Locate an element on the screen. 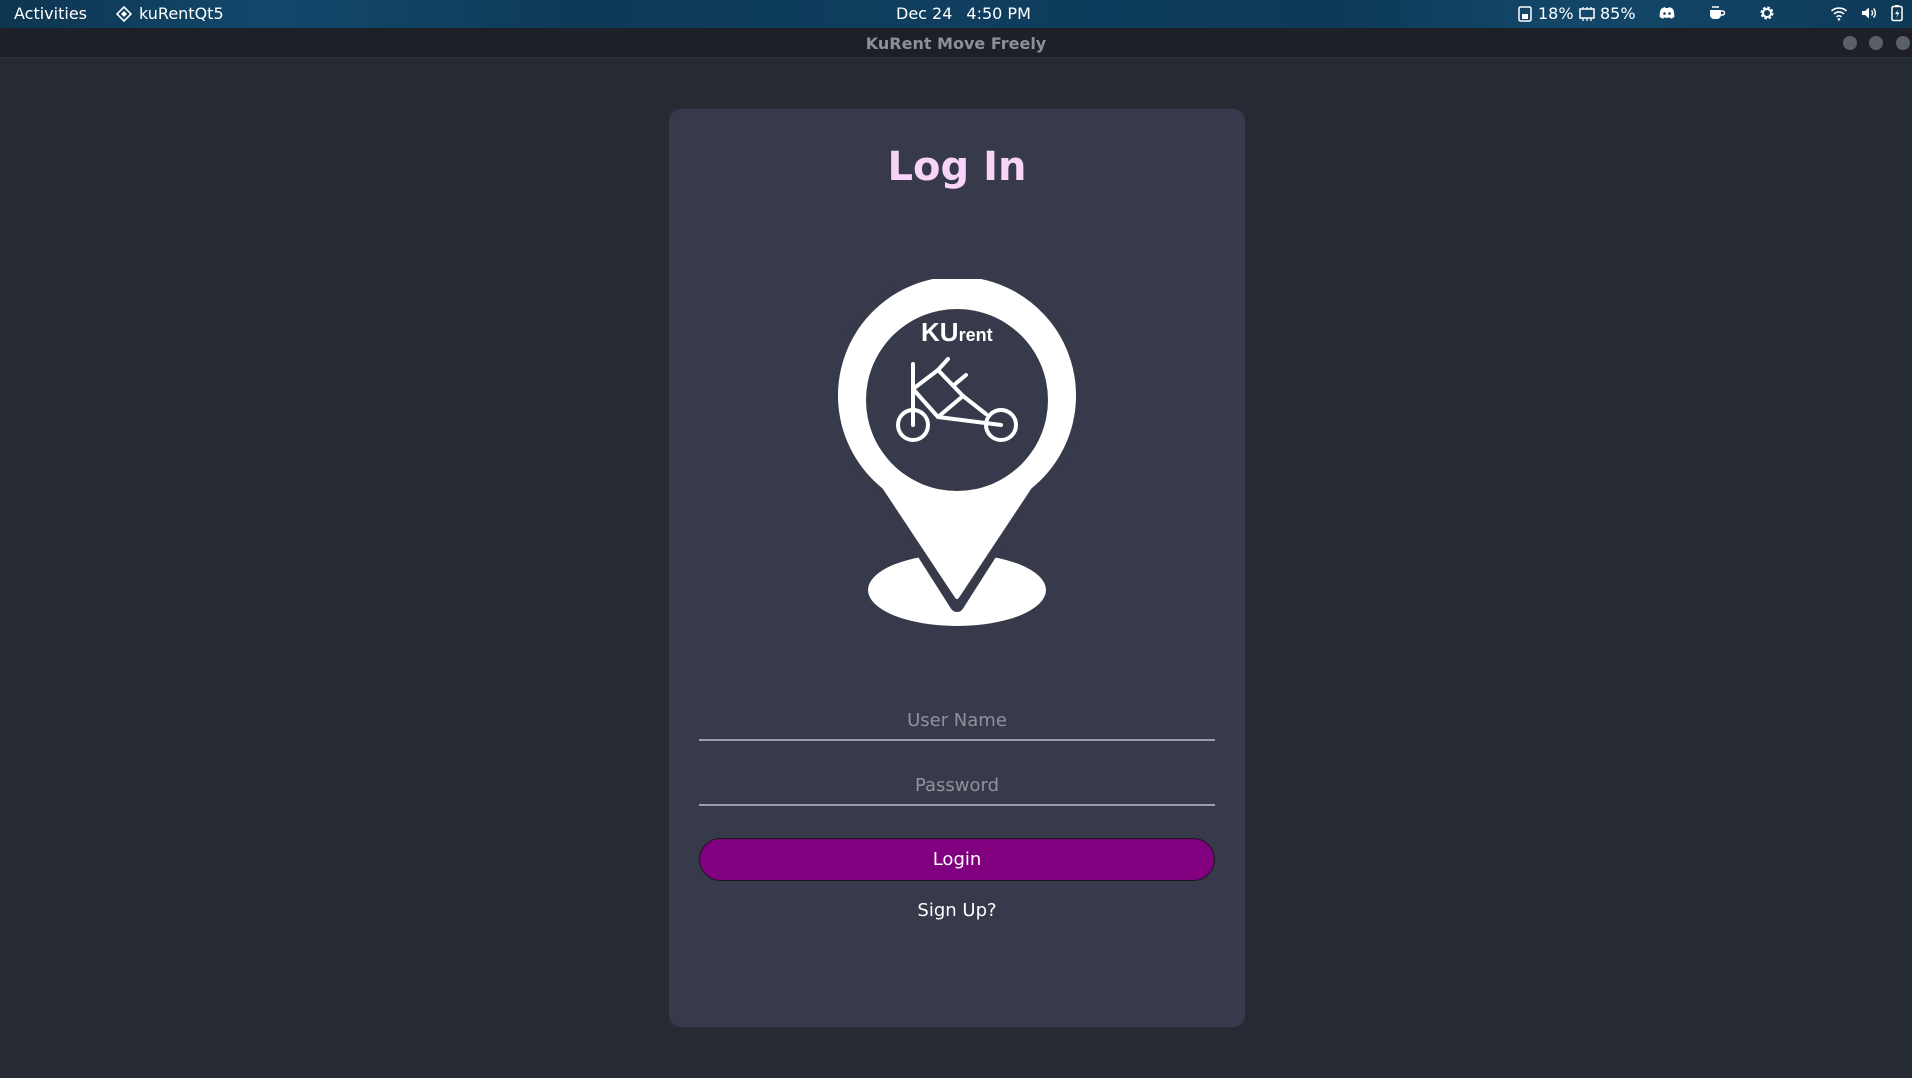 The height and width of the screenshot is (1078, 1912). window-title: KuRent Move Freely is located at coordinates (956, 43).